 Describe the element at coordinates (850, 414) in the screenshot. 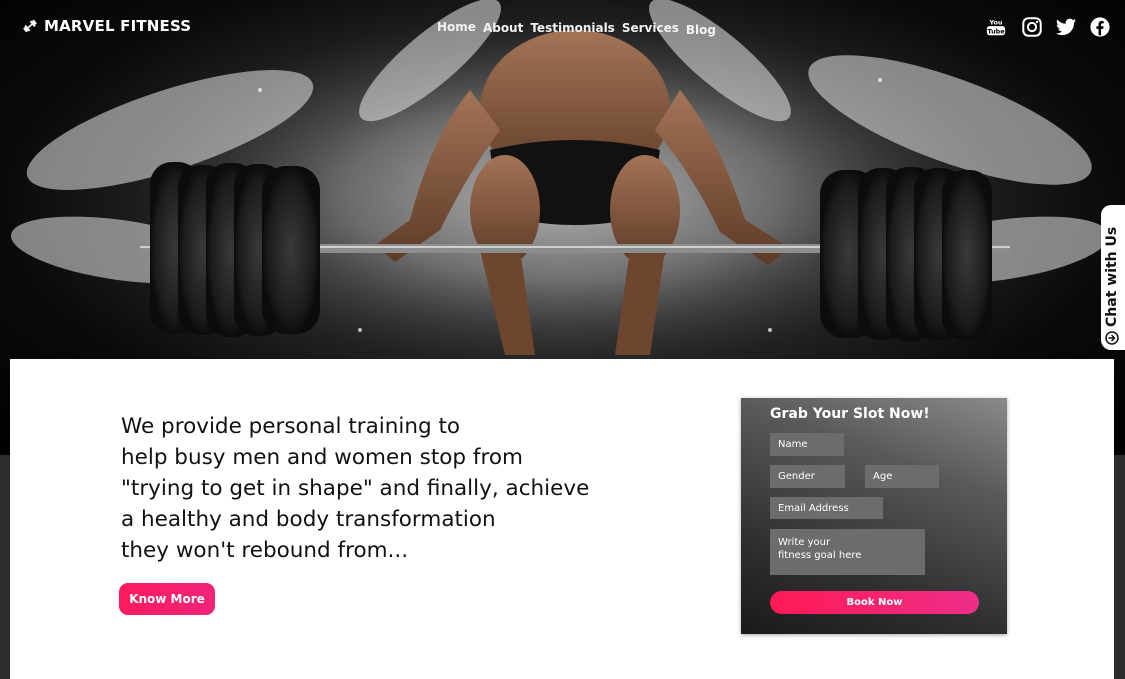

I see `form-title: Grab Your Slot Now!` at that location.